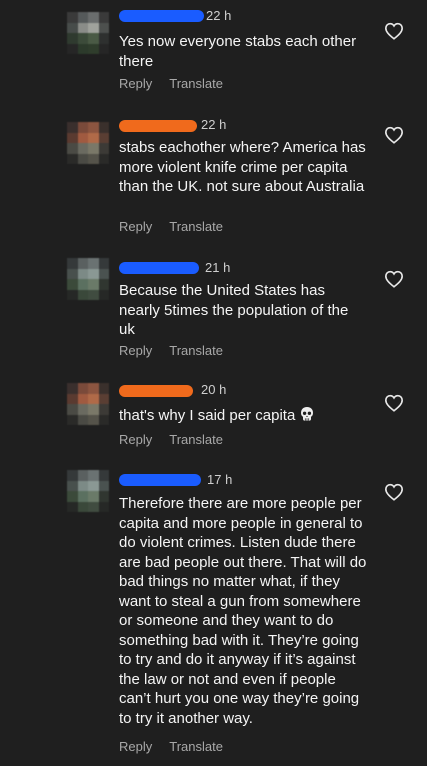 The width and height of the screenshot is (427, 766). What do you see at coordinates (214, 389) in the screenshot?
I see `comment-time: 20 h` at bounding box center [214, 389].